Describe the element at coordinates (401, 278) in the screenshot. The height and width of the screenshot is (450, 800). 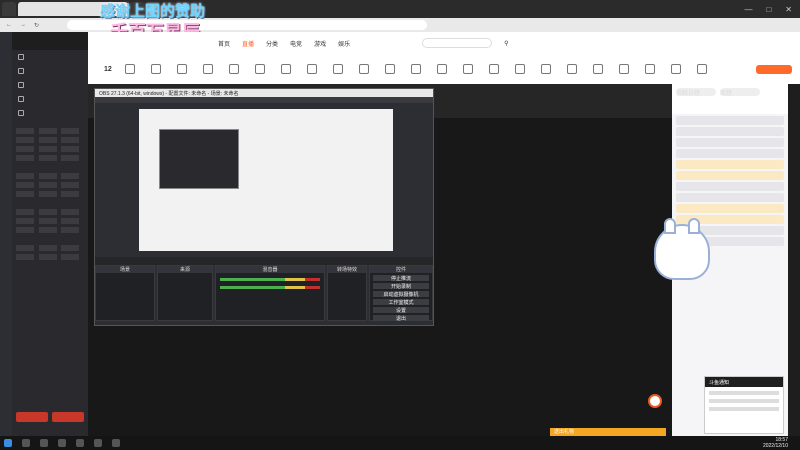
I see `stop-stream-button: 停止推流` at that location.